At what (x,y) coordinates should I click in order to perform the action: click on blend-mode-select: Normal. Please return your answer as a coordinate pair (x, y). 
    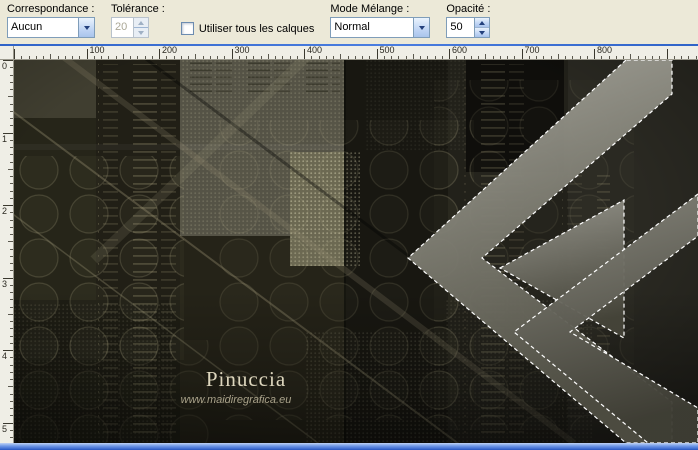
    Looking at the image, I should click on (380, 27).